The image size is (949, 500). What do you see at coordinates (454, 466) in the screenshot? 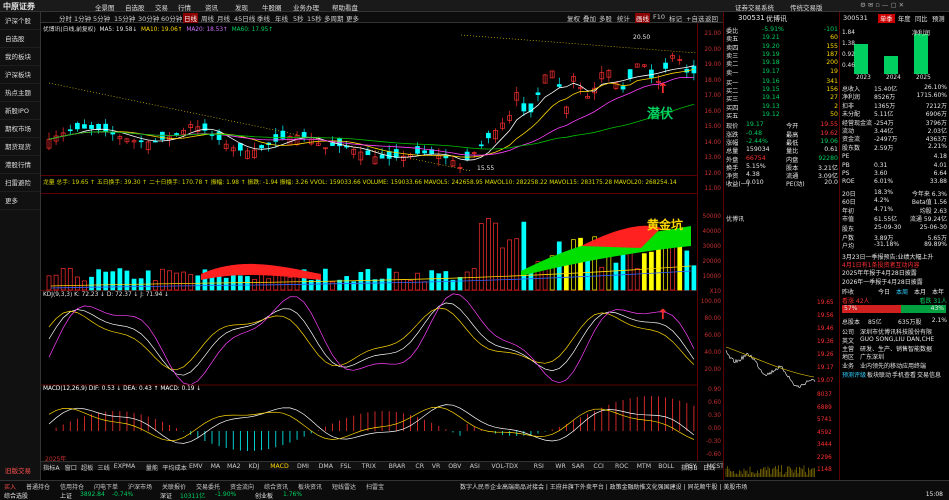
I see `indicator-tab: OBV` at bounding box center [454, 466].